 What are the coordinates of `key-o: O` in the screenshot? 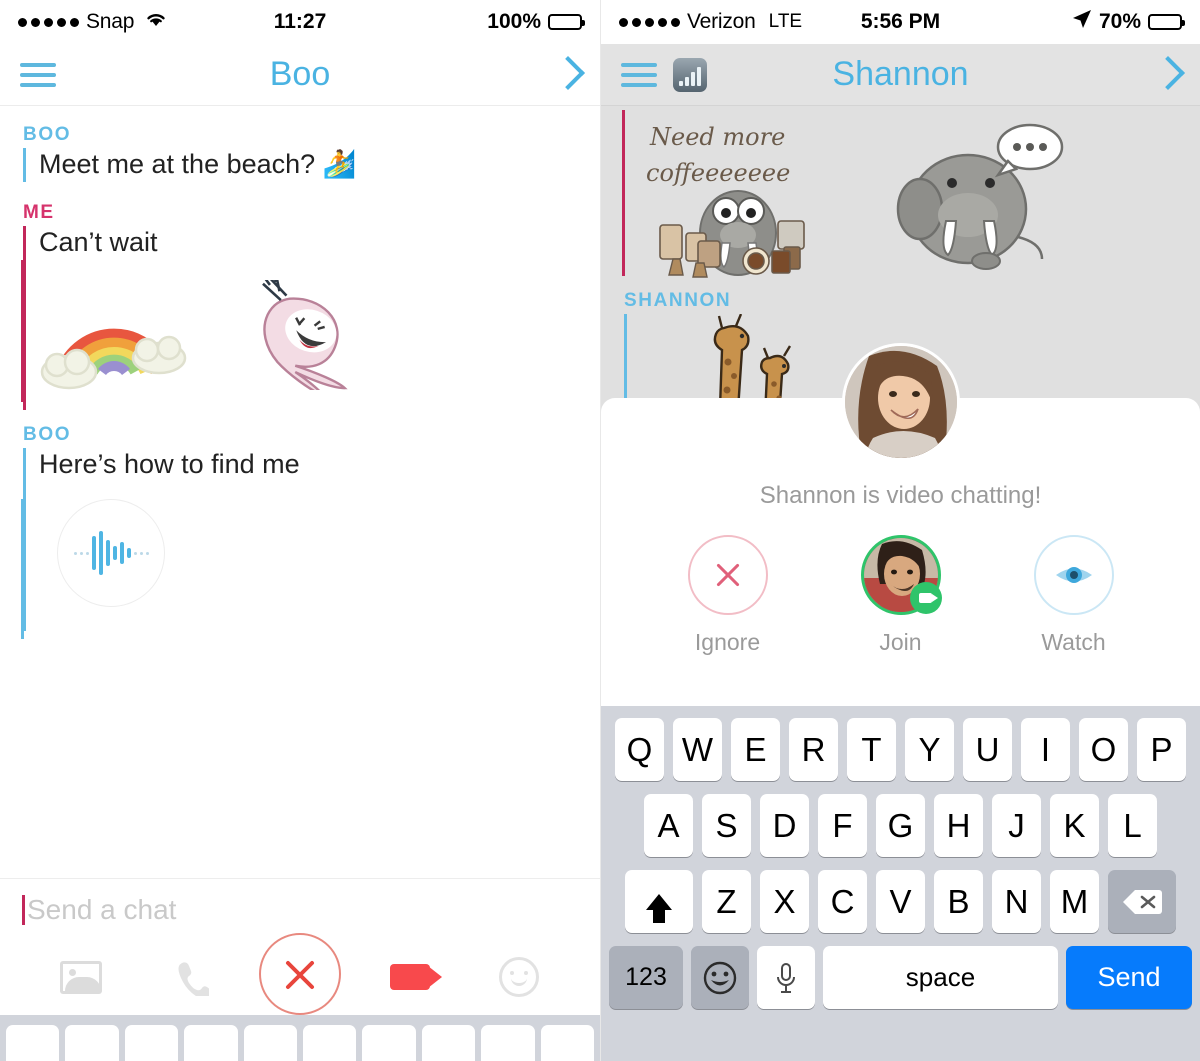 It's located at (1103, 749).